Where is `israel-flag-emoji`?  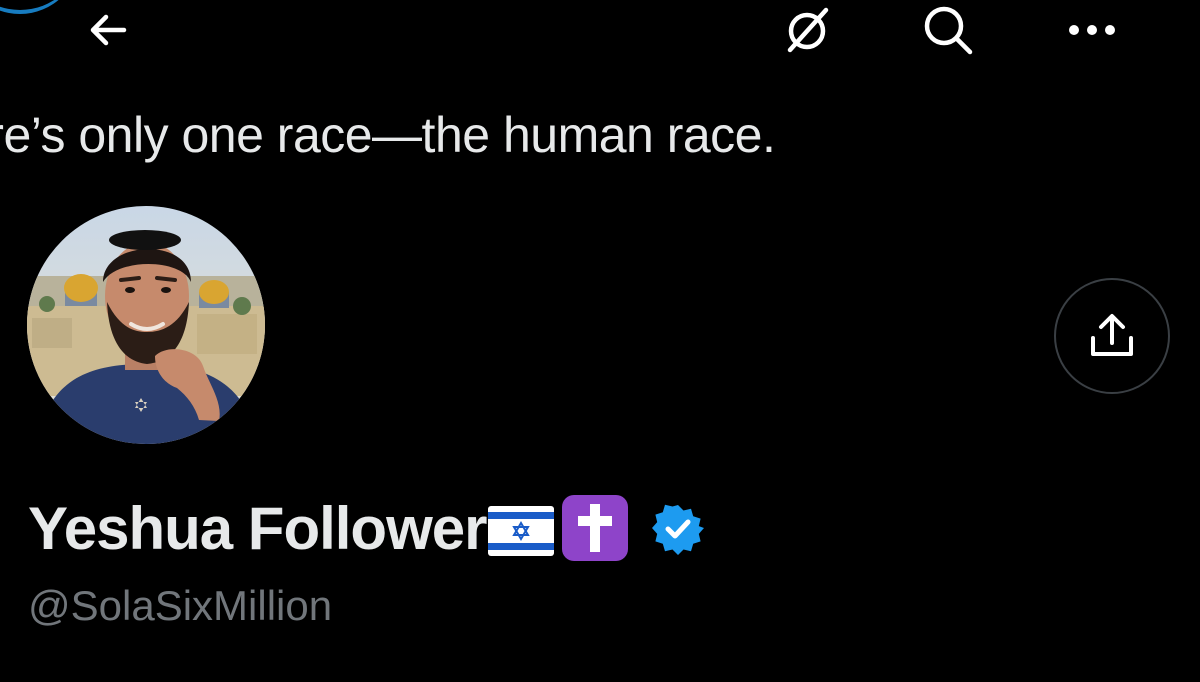
israel-flag-emoji is located at coordinates (521, 531).